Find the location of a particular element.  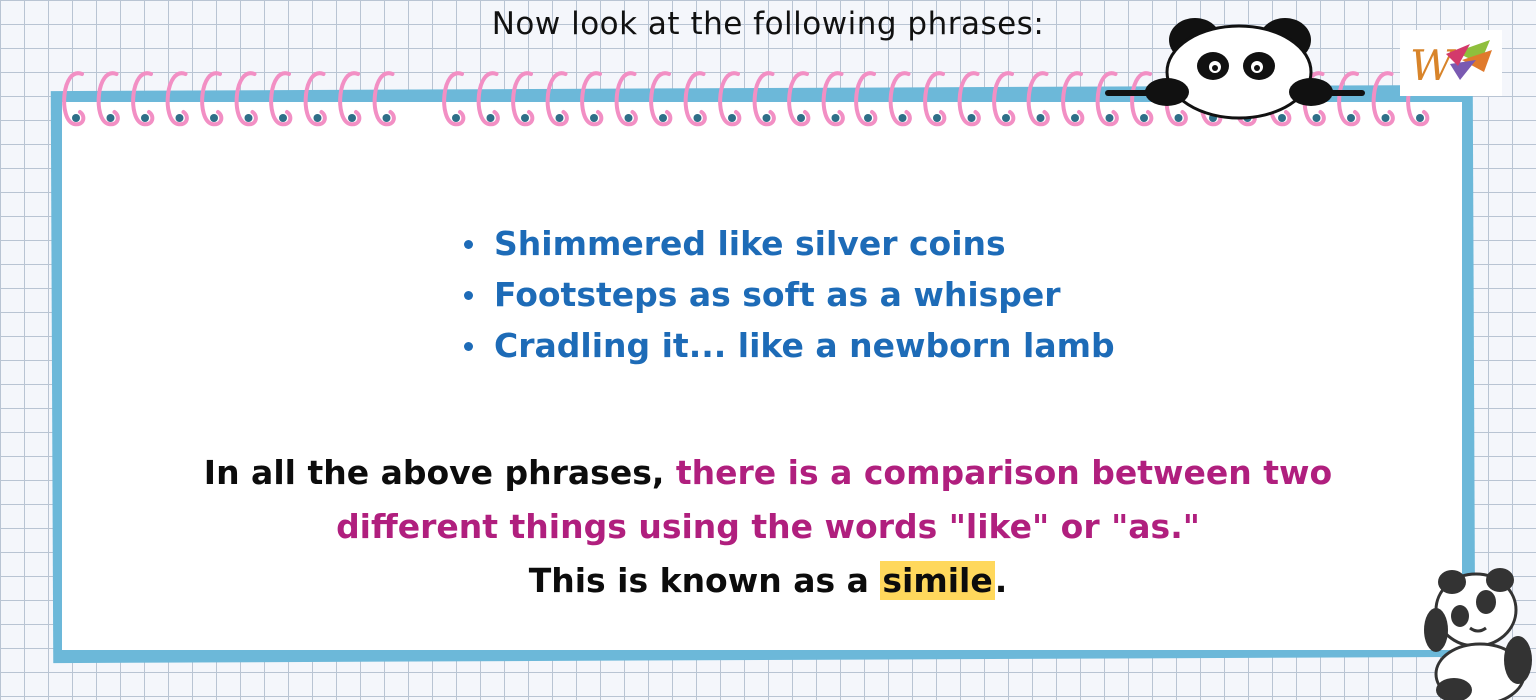

brand-logo: W is located at coordinates (1451, 63).